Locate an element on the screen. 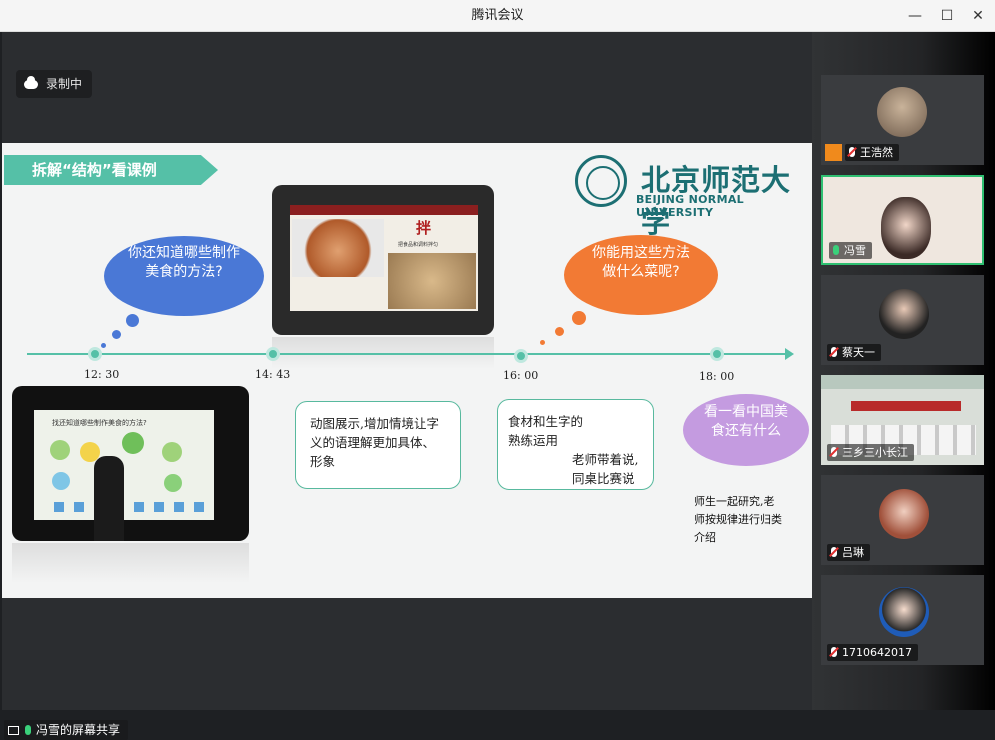 This screenshot has width=995, height=740. note-text: 老师带着说,同桌比赛说 is located at coordinates (605, 469).